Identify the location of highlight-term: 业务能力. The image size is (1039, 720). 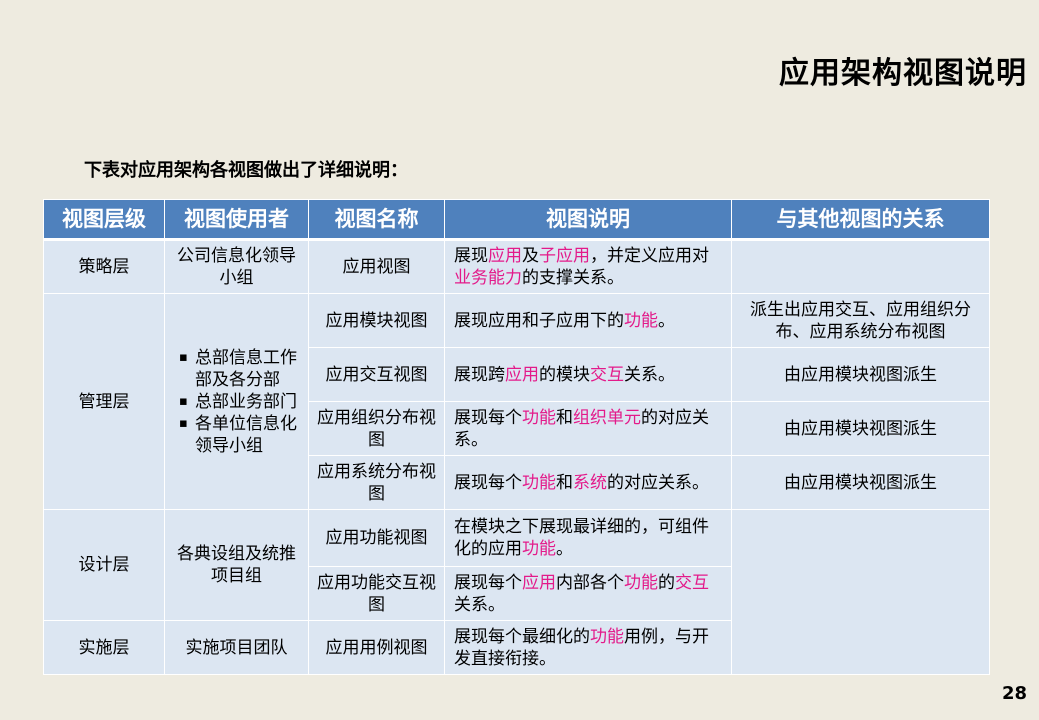
(488, 278).